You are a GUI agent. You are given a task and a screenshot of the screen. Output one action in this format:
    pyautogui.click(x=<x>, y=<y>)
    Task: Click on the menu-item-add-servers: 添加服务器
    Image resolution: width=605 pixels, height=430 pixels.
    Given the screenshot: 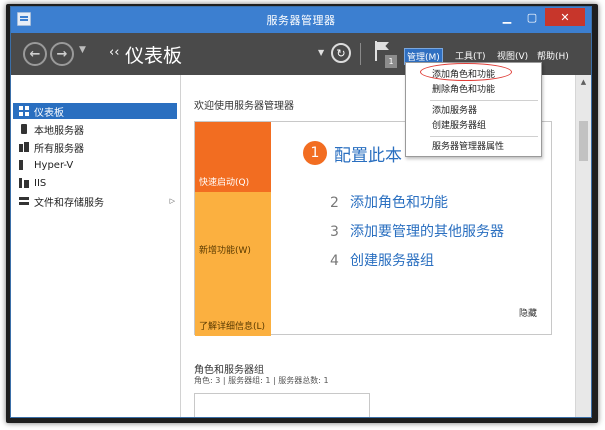 What is the action you would take?
    pyautogui.click(x=473, y=111)
    